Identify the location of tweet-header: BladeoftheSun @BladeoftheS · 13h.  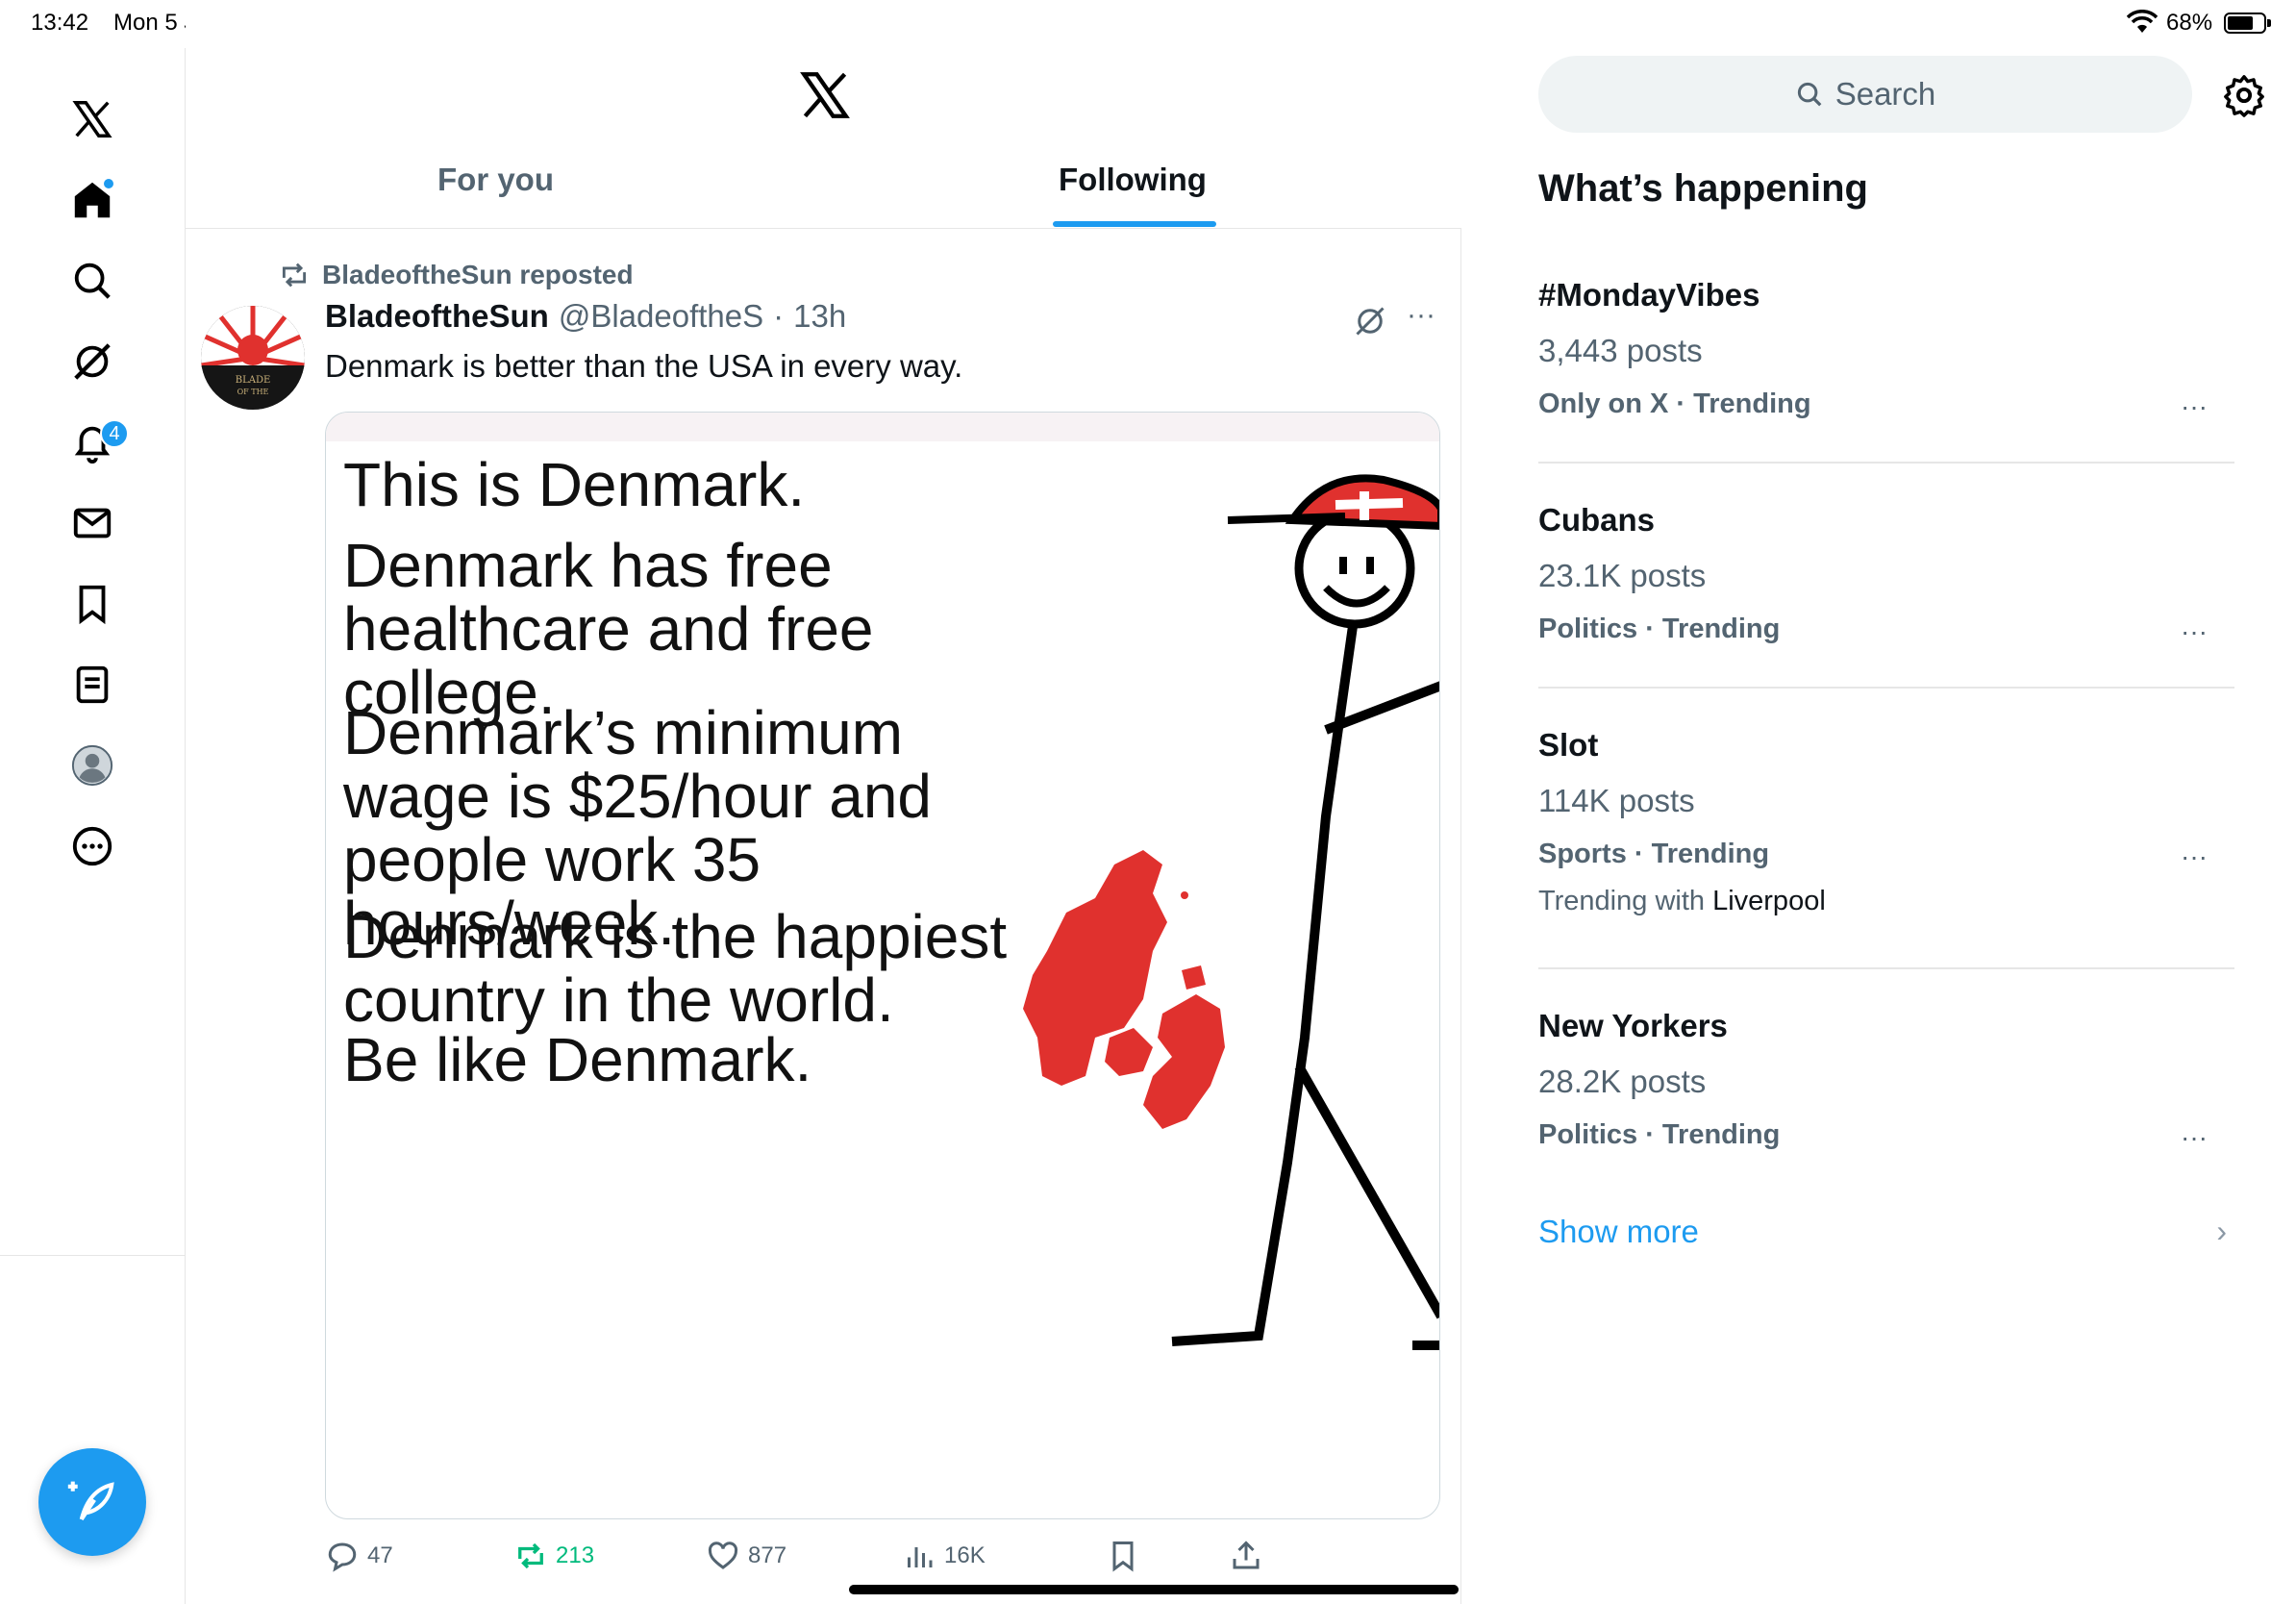
(585, 316).